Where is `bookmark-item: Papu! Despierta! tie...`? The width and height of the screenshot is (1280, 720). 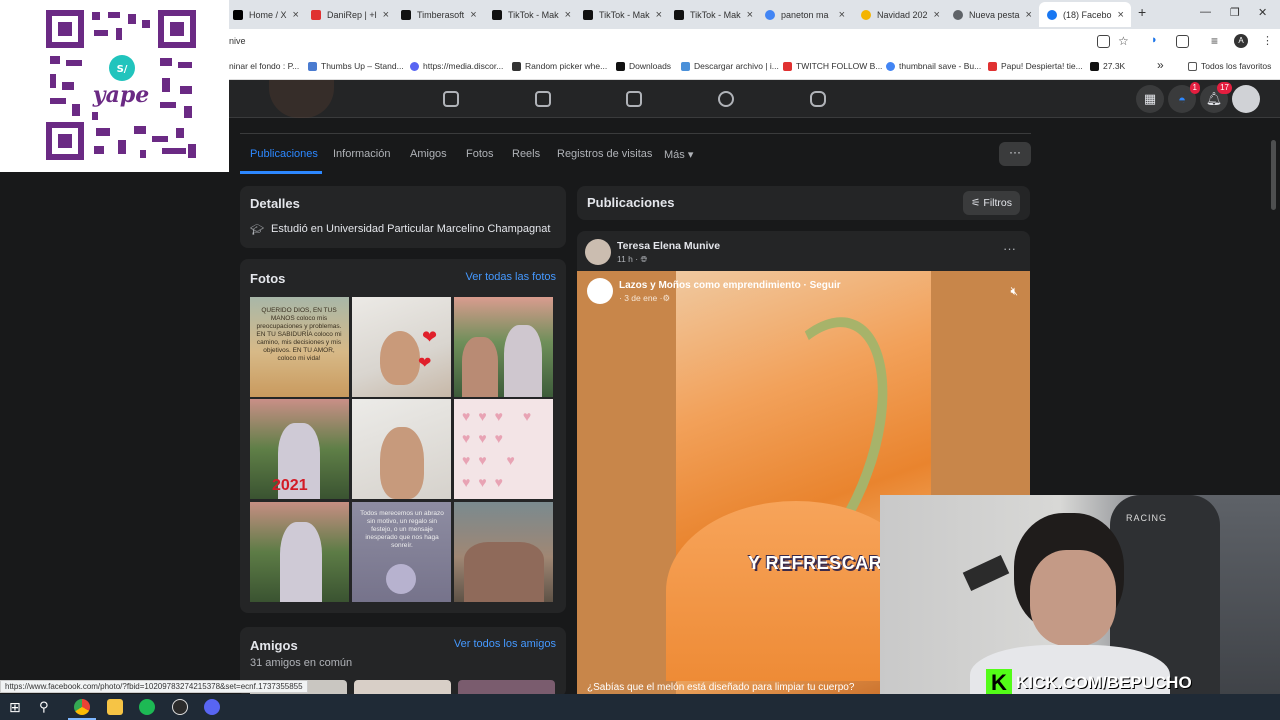
bookmark-item: Papu! Despierta! tie... is located at coordinates (1035, 66).